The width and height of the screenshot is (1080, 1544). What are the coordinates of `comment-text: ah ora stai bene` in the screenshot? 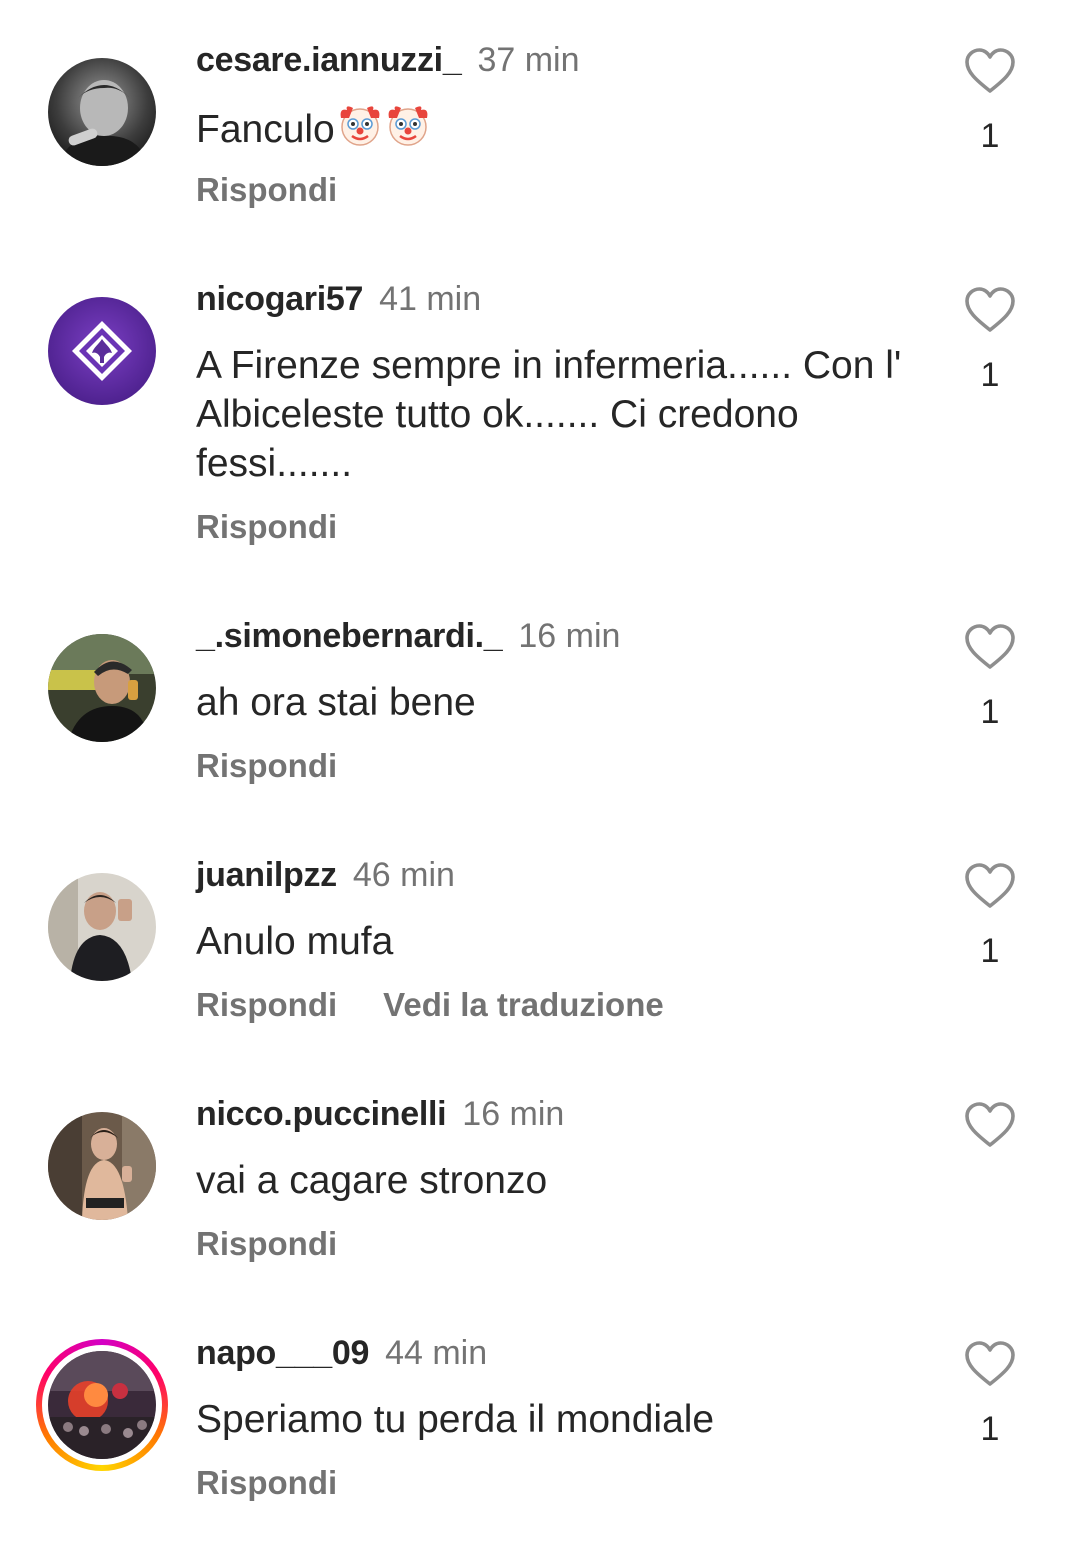 It's located at (336, 702).